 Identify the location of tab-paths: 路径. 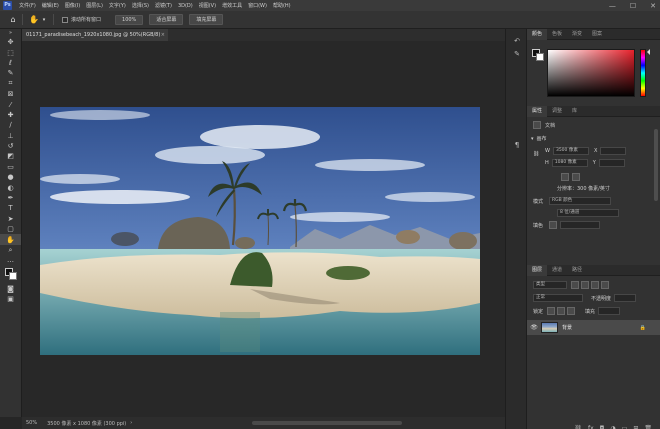
(577, 270).